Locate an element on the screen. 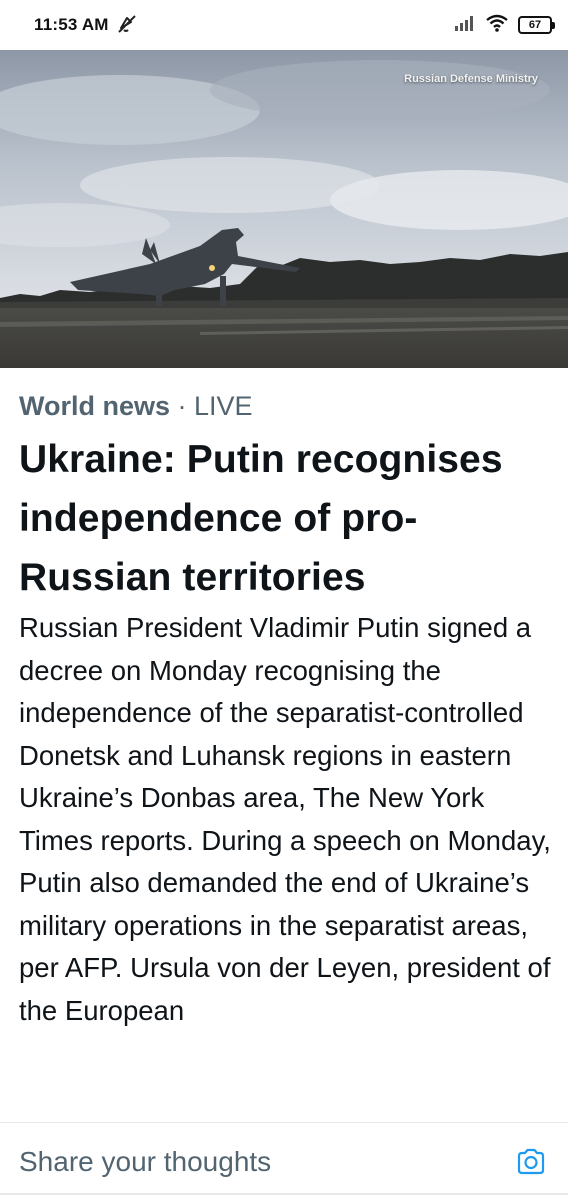  camera-icon is located at coordinates (531, 1162).